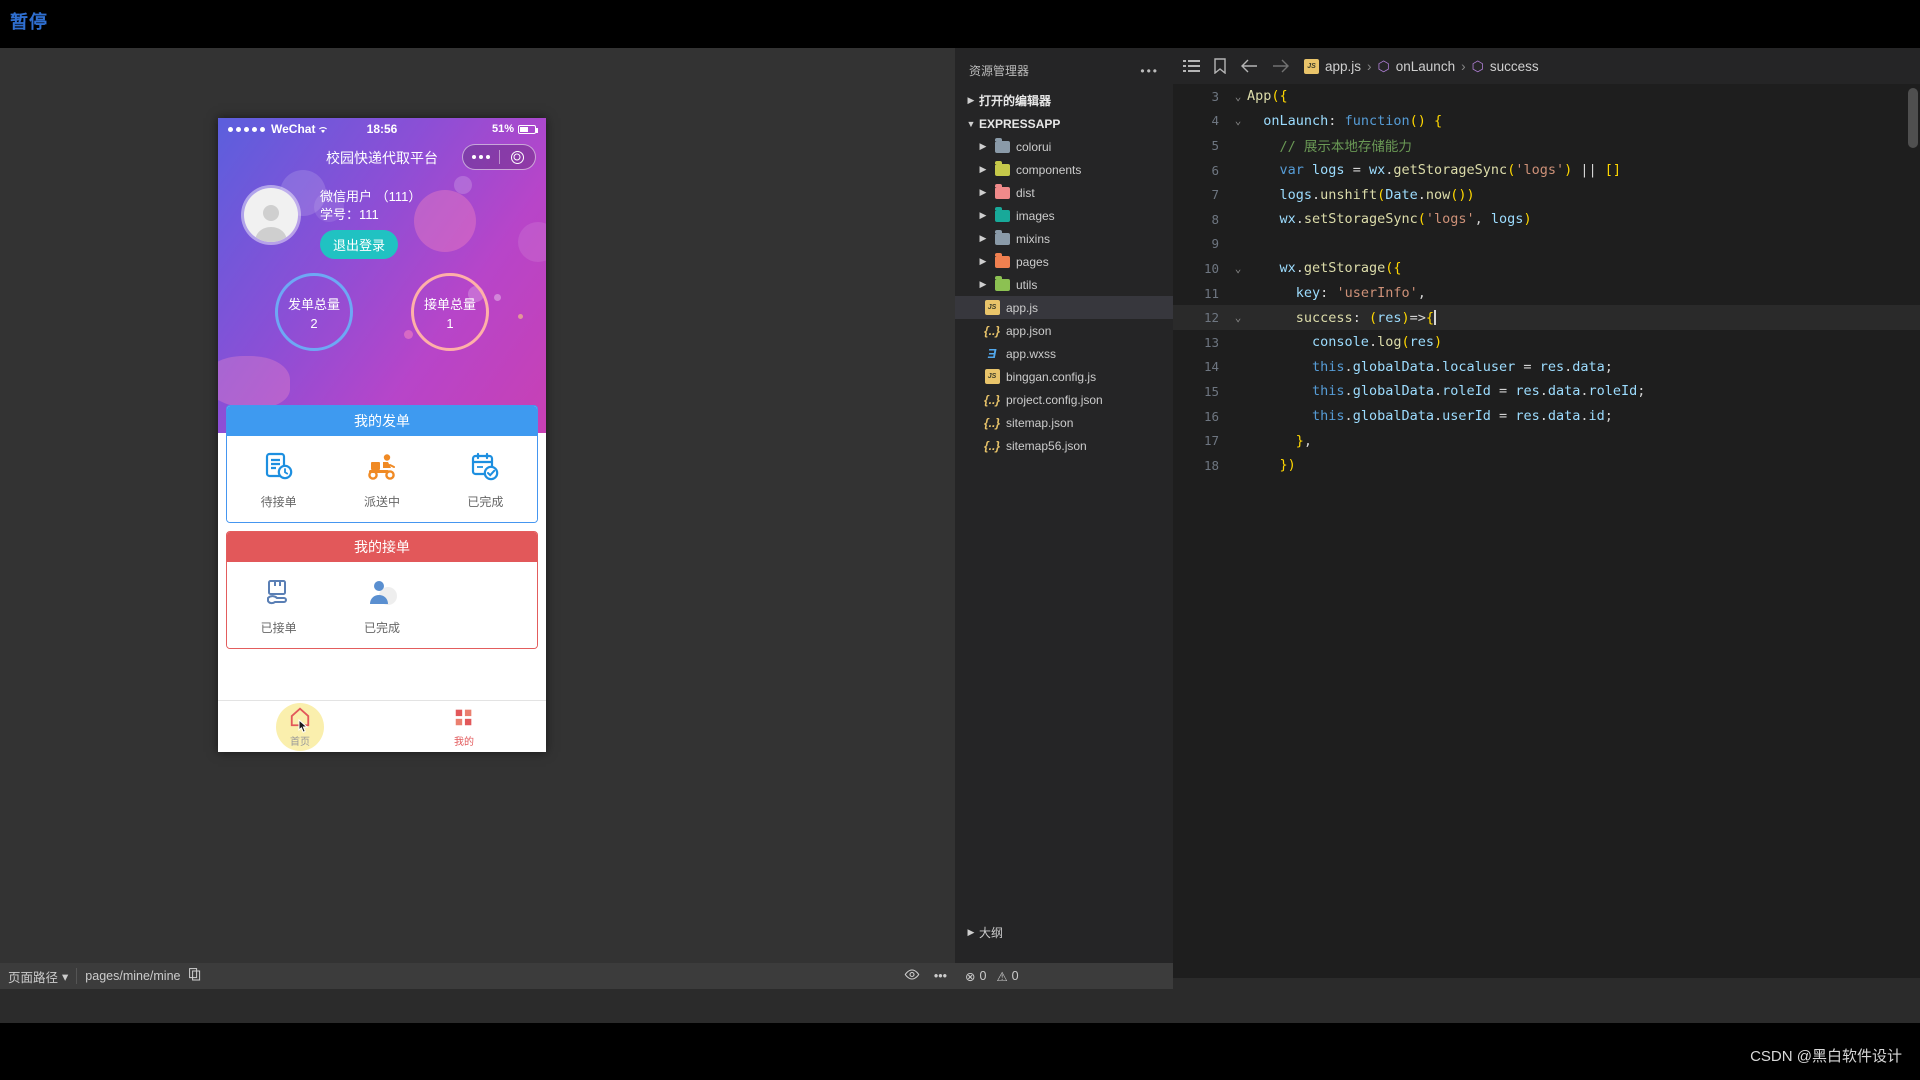  Describe the element at coordinates (1425, 66) in the screenshot. I see `breadcrumb-symbol-1: onLaunch` at that location.